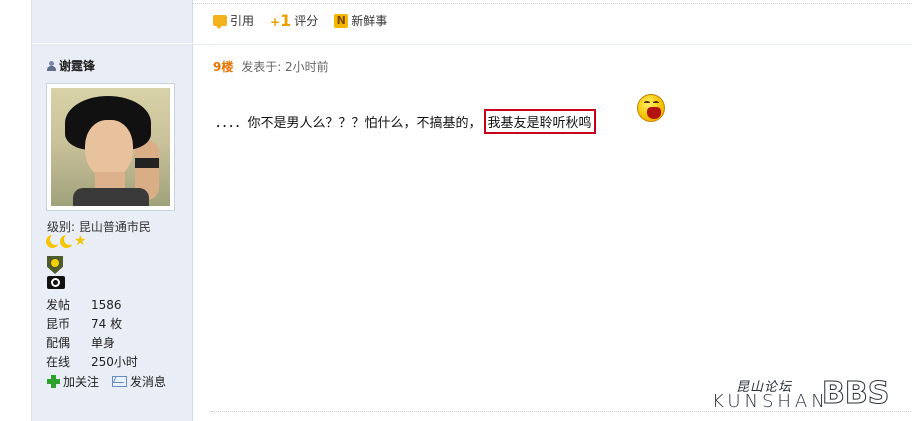 The width and height of the screenshot is (912, 421). I want to click on forum-watermark-logo: 昆山论坛 KUNSHAN BBS, so click(809, 394).